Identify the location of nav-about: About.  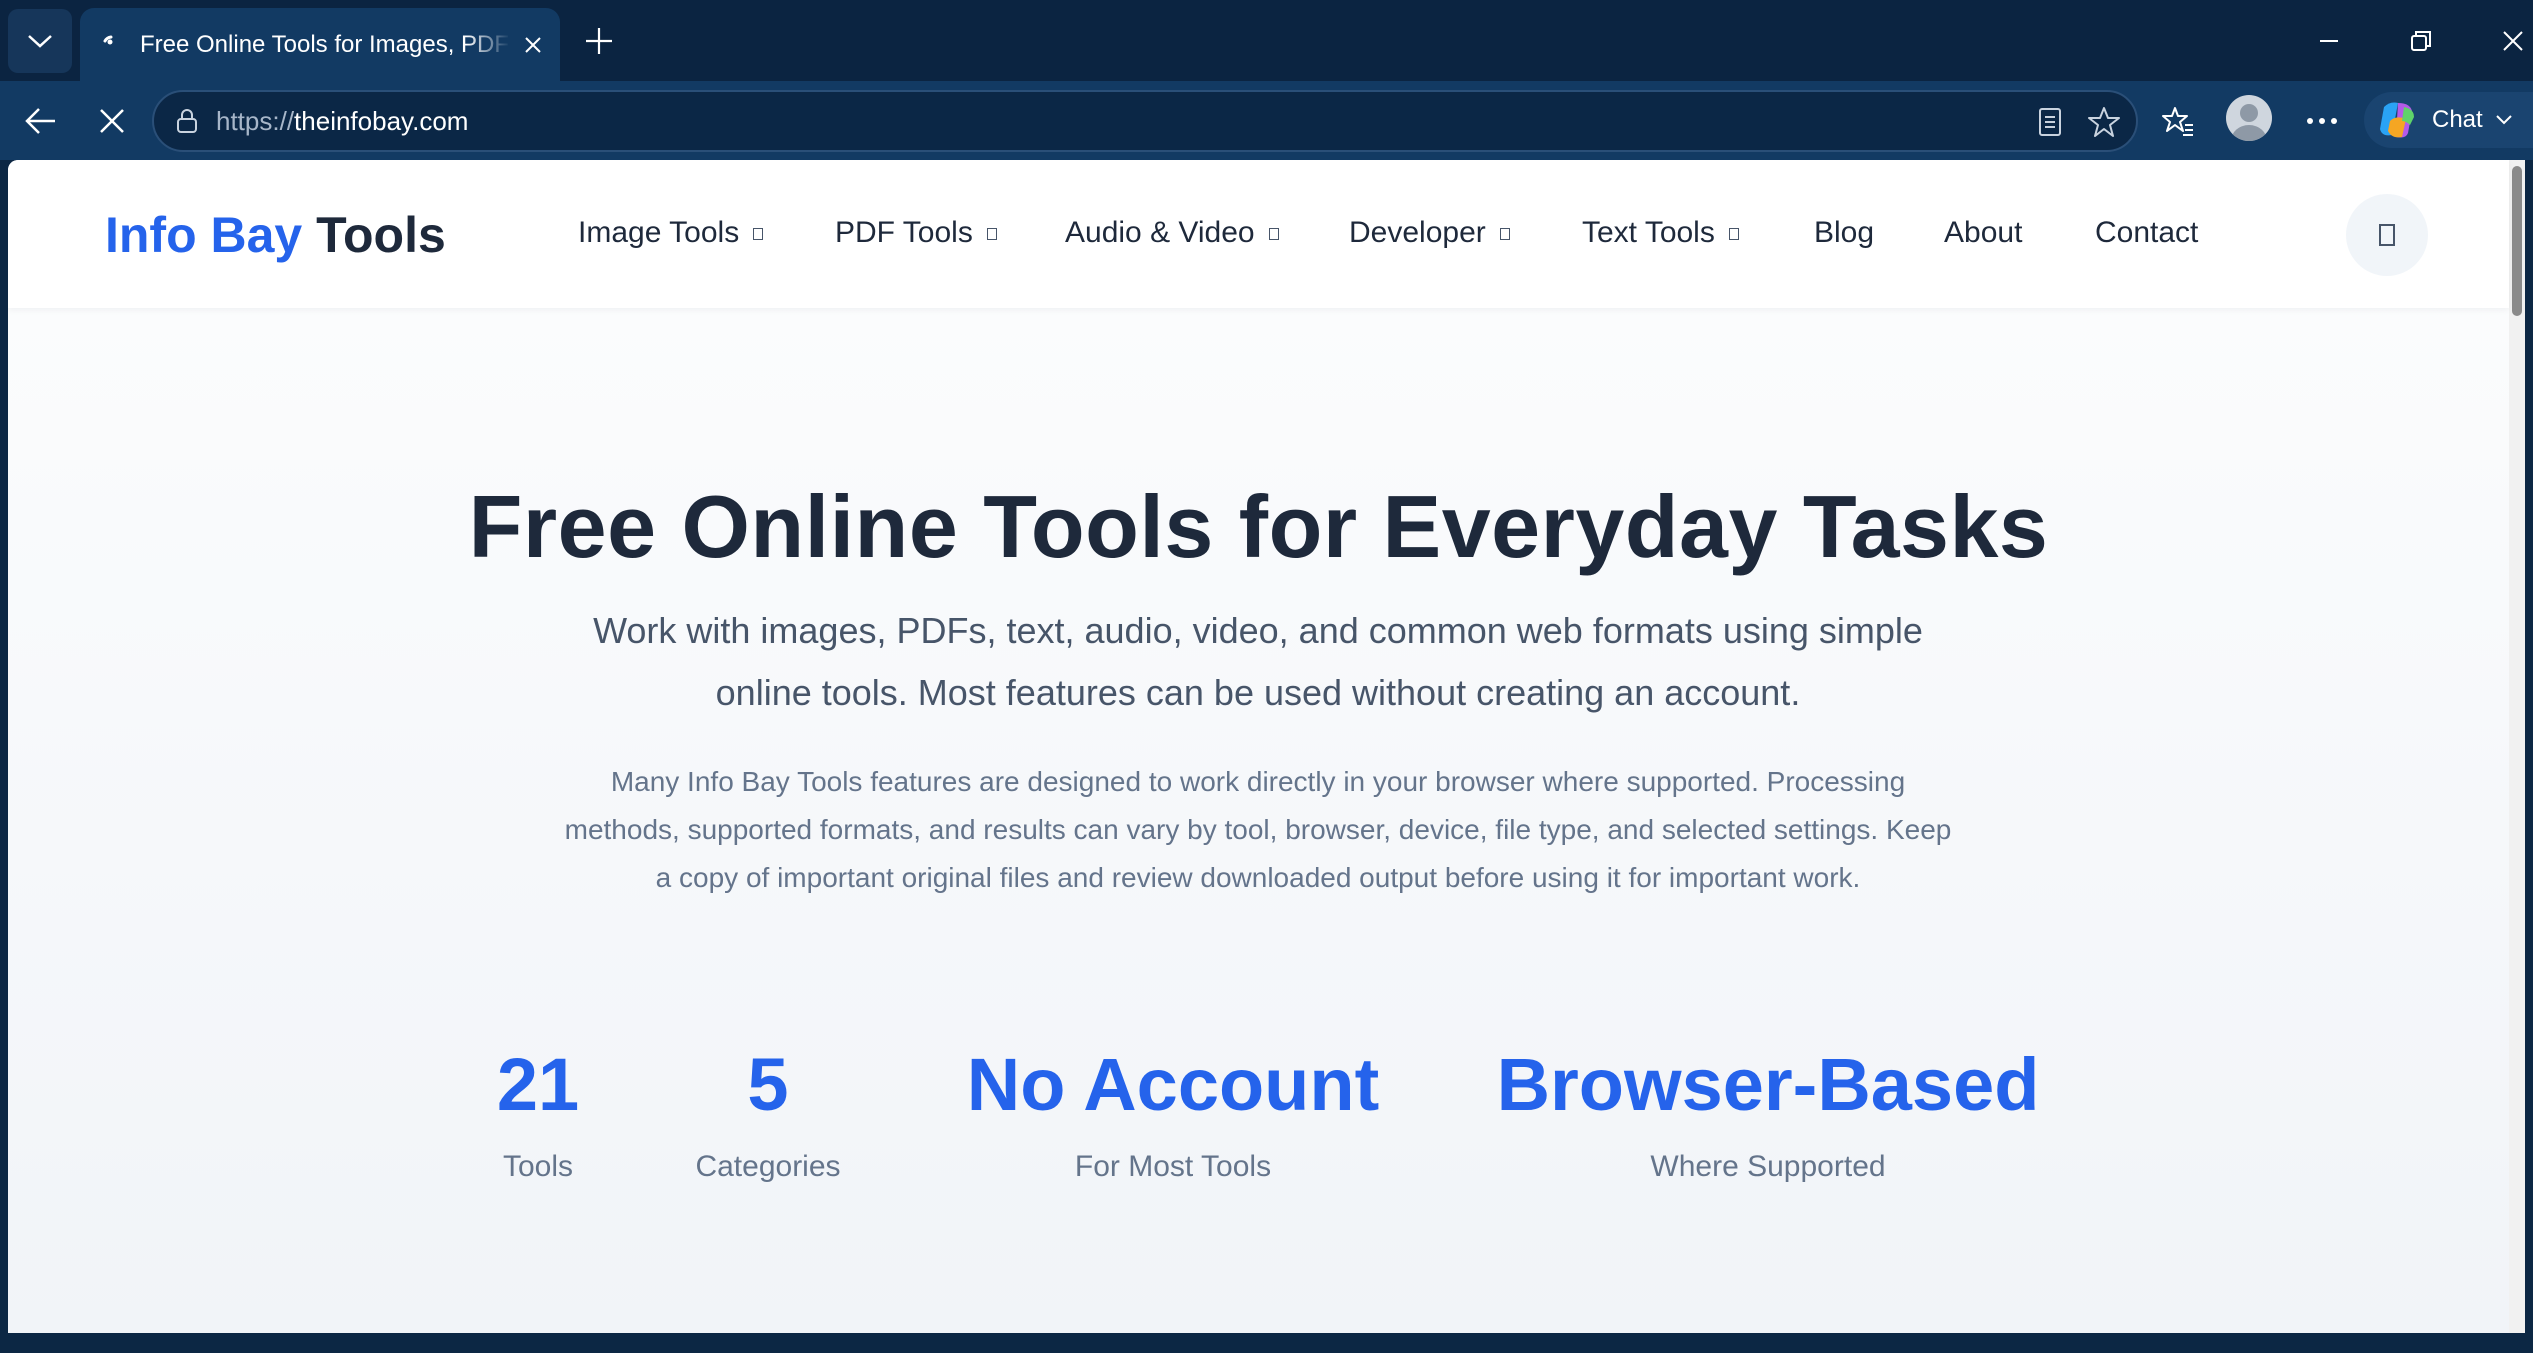
(1983, 233).